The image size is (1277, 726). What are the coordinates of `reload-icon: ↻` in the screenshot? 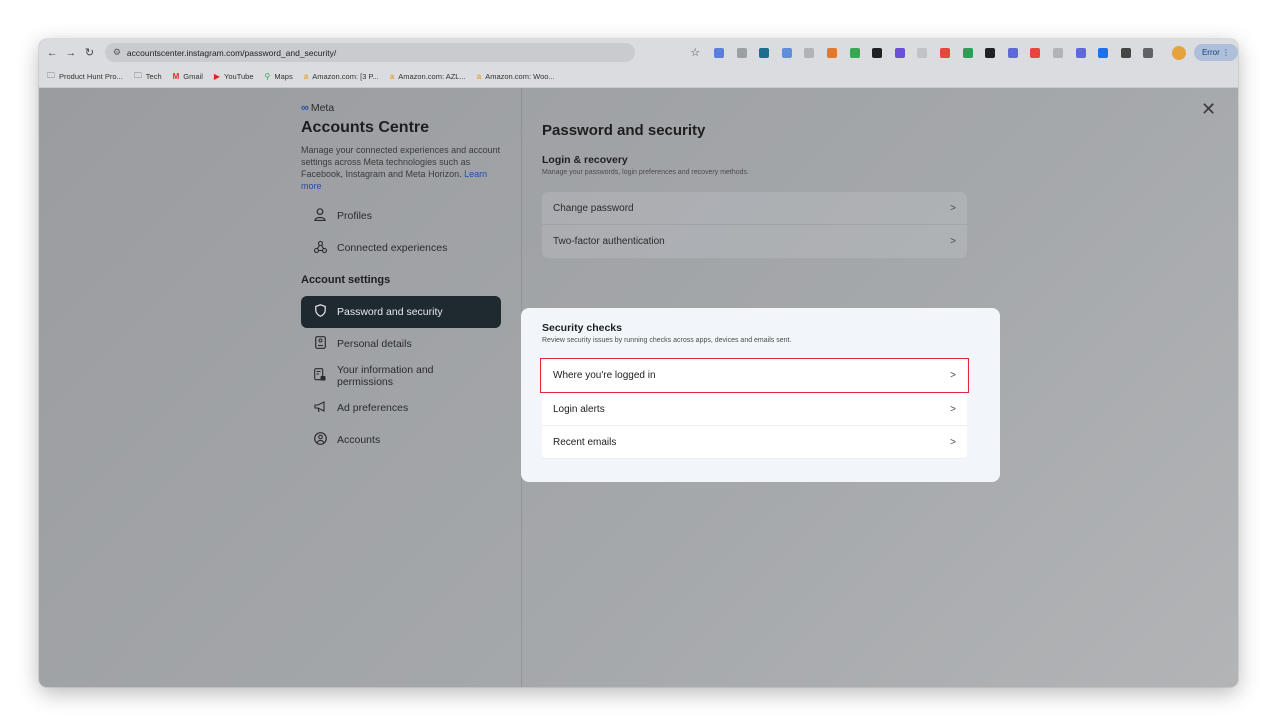 It's located at (89, 53).